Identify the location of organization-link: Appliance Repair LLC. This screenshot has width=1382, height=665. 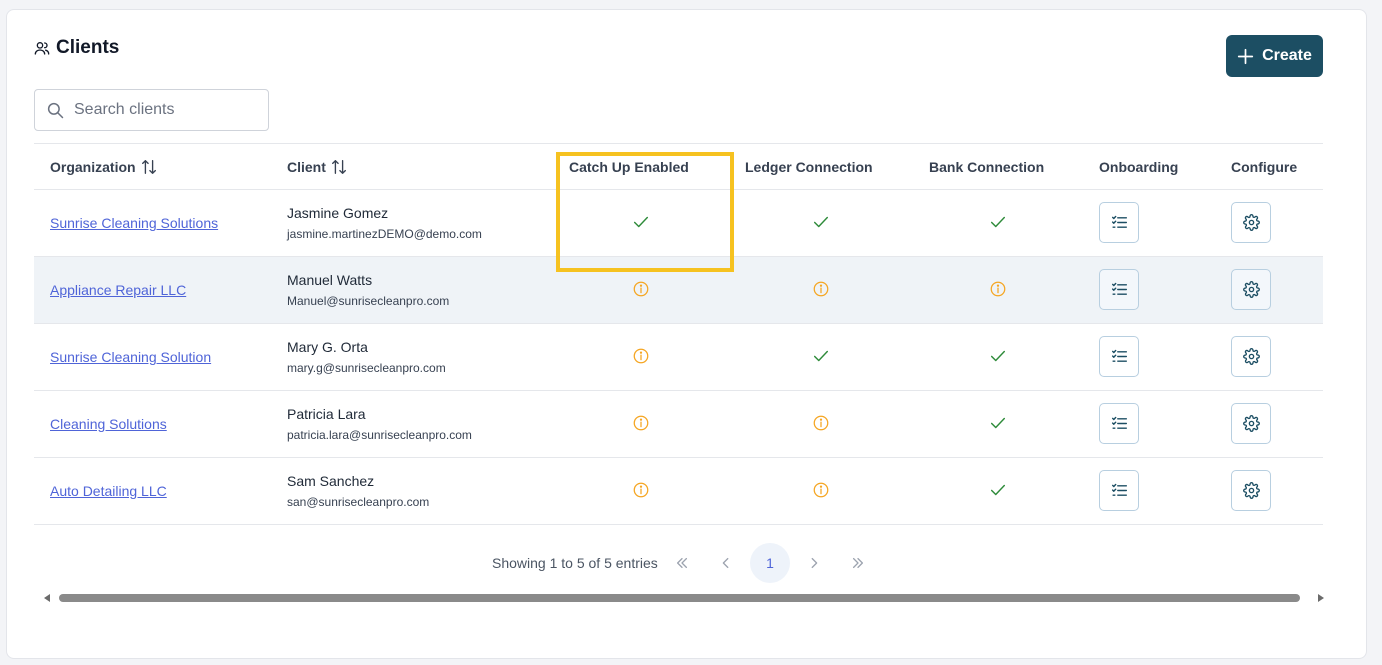
(118, 290).